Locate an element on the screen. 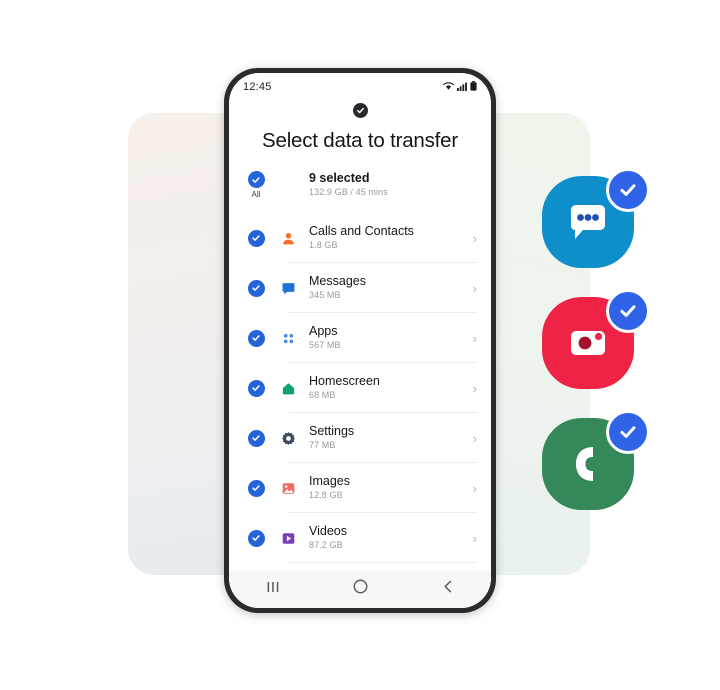 Image resolution: width=720 pixels, height=690 pixels. list-item: Calls and Contacts 1.8 GB › is located at coordinates (360, 238).